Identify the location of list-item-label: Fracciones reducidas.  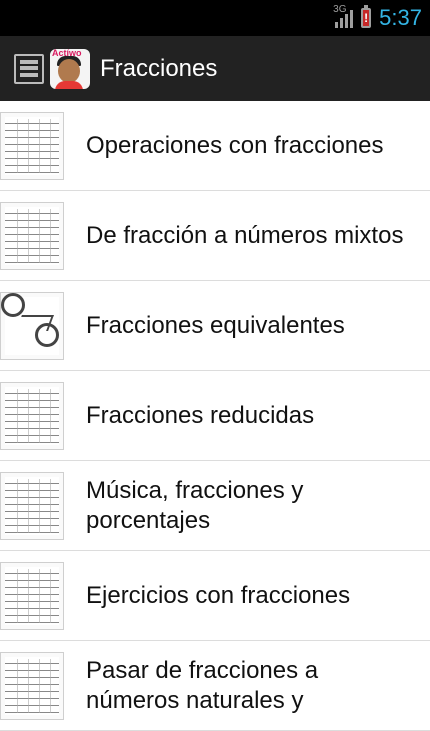
(200, 415).